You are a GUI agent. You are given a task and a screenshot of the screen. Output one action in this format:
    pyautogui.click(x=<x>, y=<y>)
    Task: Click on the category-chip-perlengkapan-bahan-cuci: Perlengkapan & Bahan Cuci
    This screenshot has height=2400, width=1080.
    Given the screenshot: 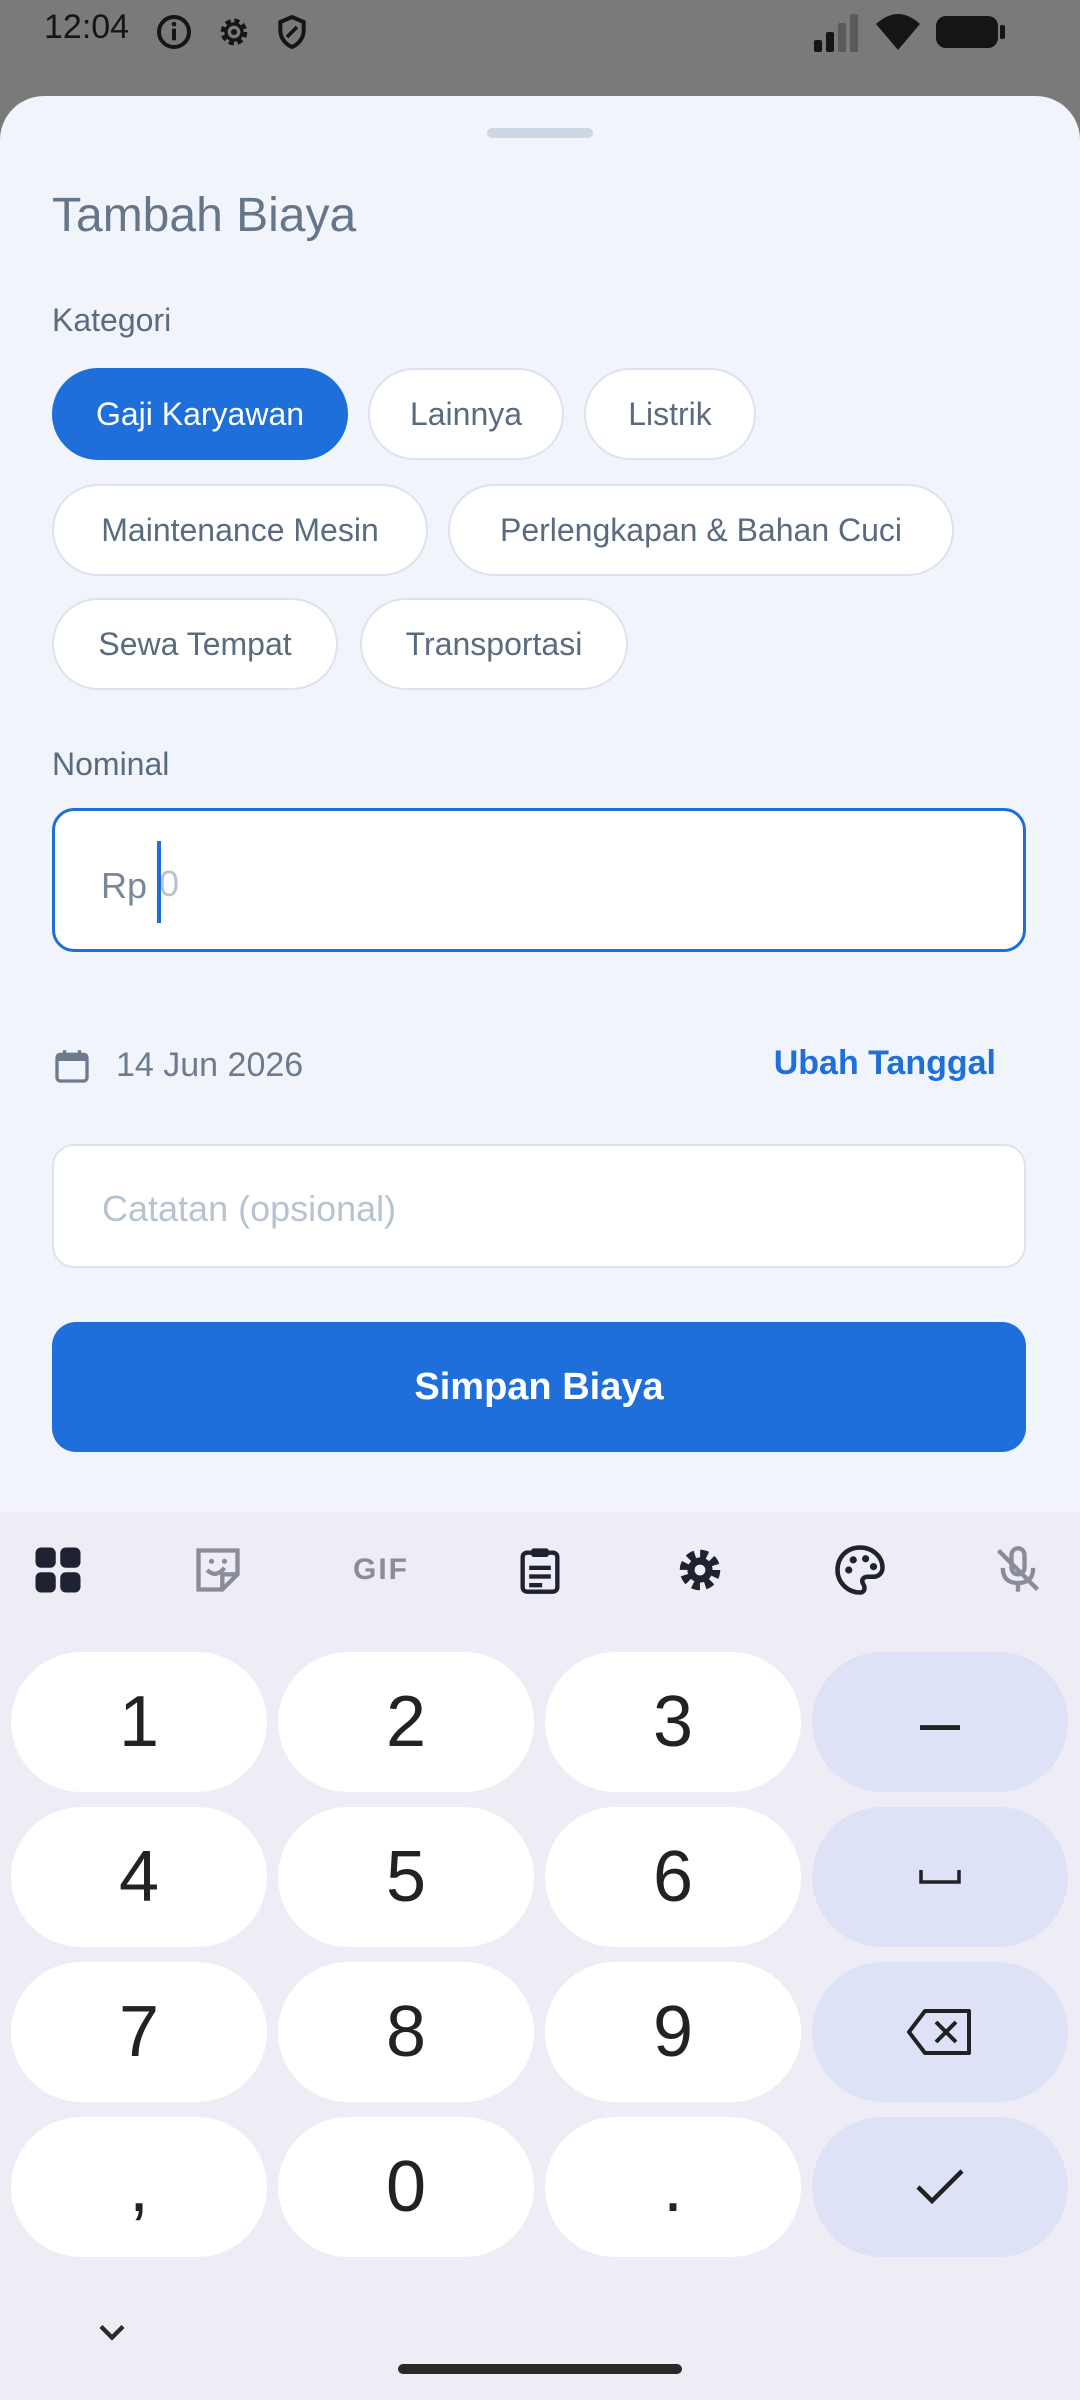 What is the action you would take?
    pyautogui.click(x=701, y=530)
    